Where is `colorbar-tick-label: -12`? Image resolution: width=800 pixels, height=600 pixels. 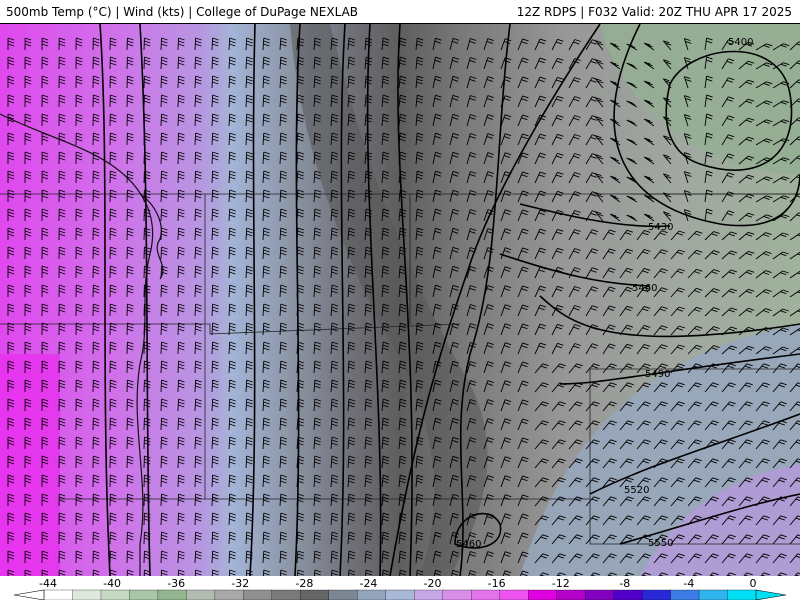
colorbar-tick-label: -12 is located at coordinates (561, 583).